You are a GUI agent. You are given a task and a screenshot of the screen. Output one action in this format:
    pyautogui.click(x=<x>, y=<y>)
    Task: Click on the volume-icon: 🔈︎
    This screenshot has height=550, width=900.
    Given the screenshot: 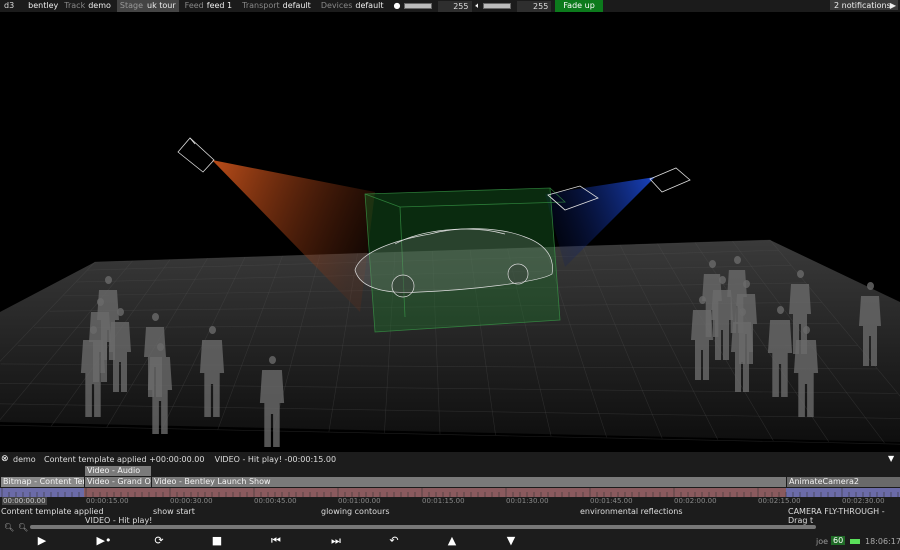 What is the action you would take?
    pyautogui.click(x=478, y=5)
    